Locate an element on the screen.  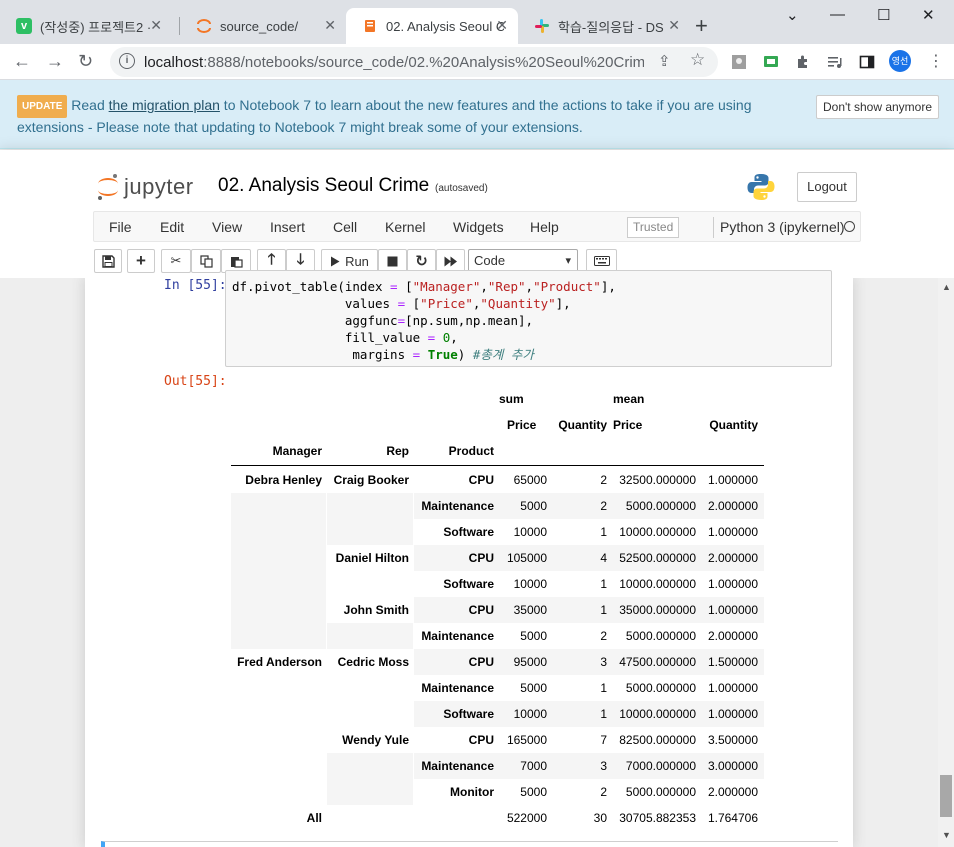
logout-button: Logout is located at coordinates (827, 187).